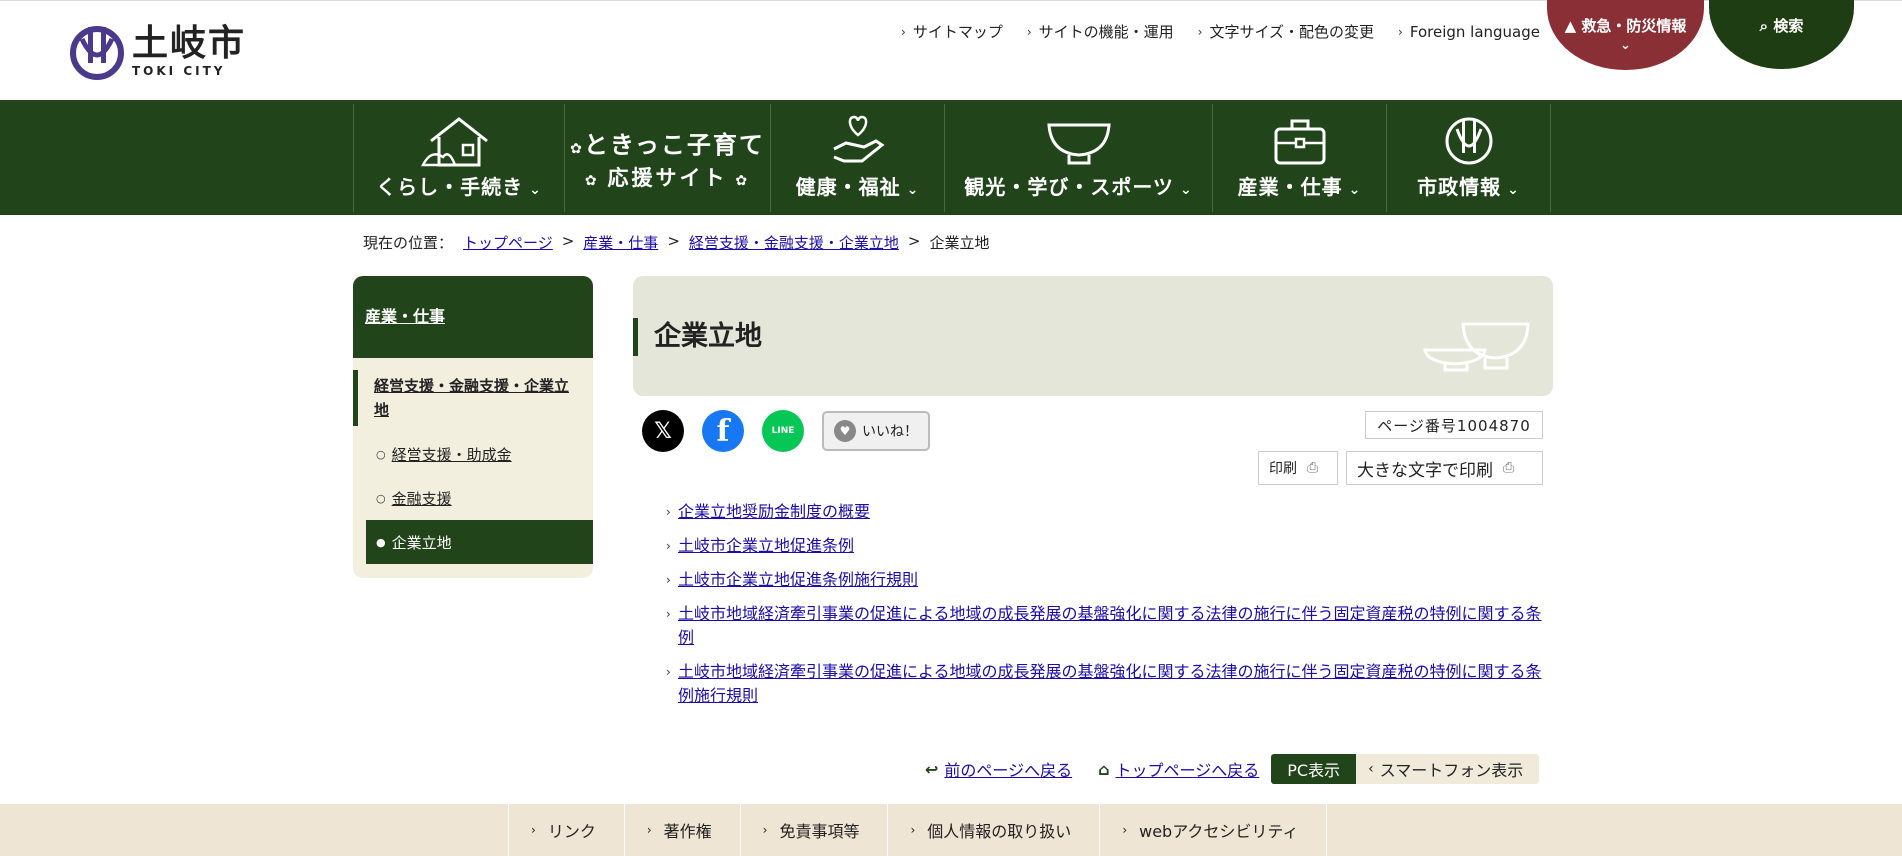  I want to click on printer-icon: ⎙, so click(1313, 468).